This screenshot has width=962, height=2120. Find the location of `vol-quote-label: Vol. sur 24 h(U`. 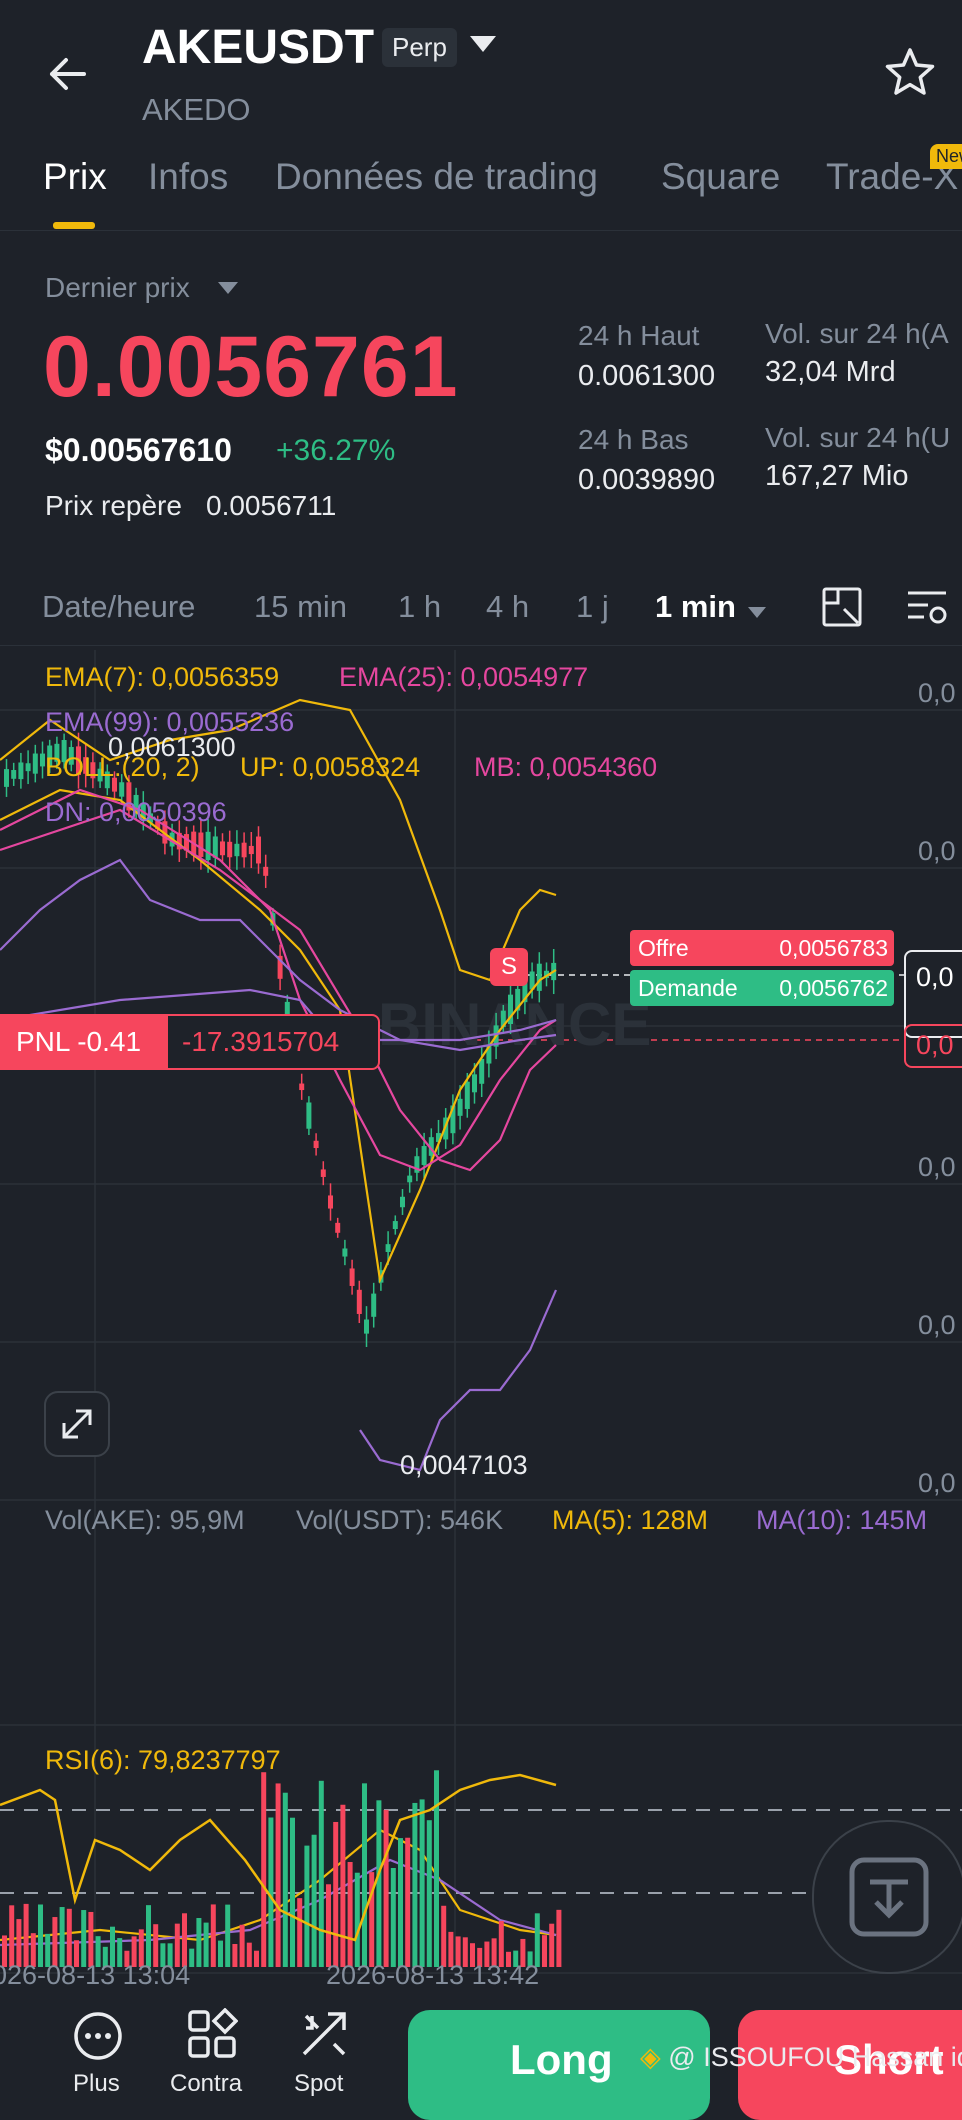

vol-quote-label: Vol. sur 24 h(U is located at coordinates (858, 437).